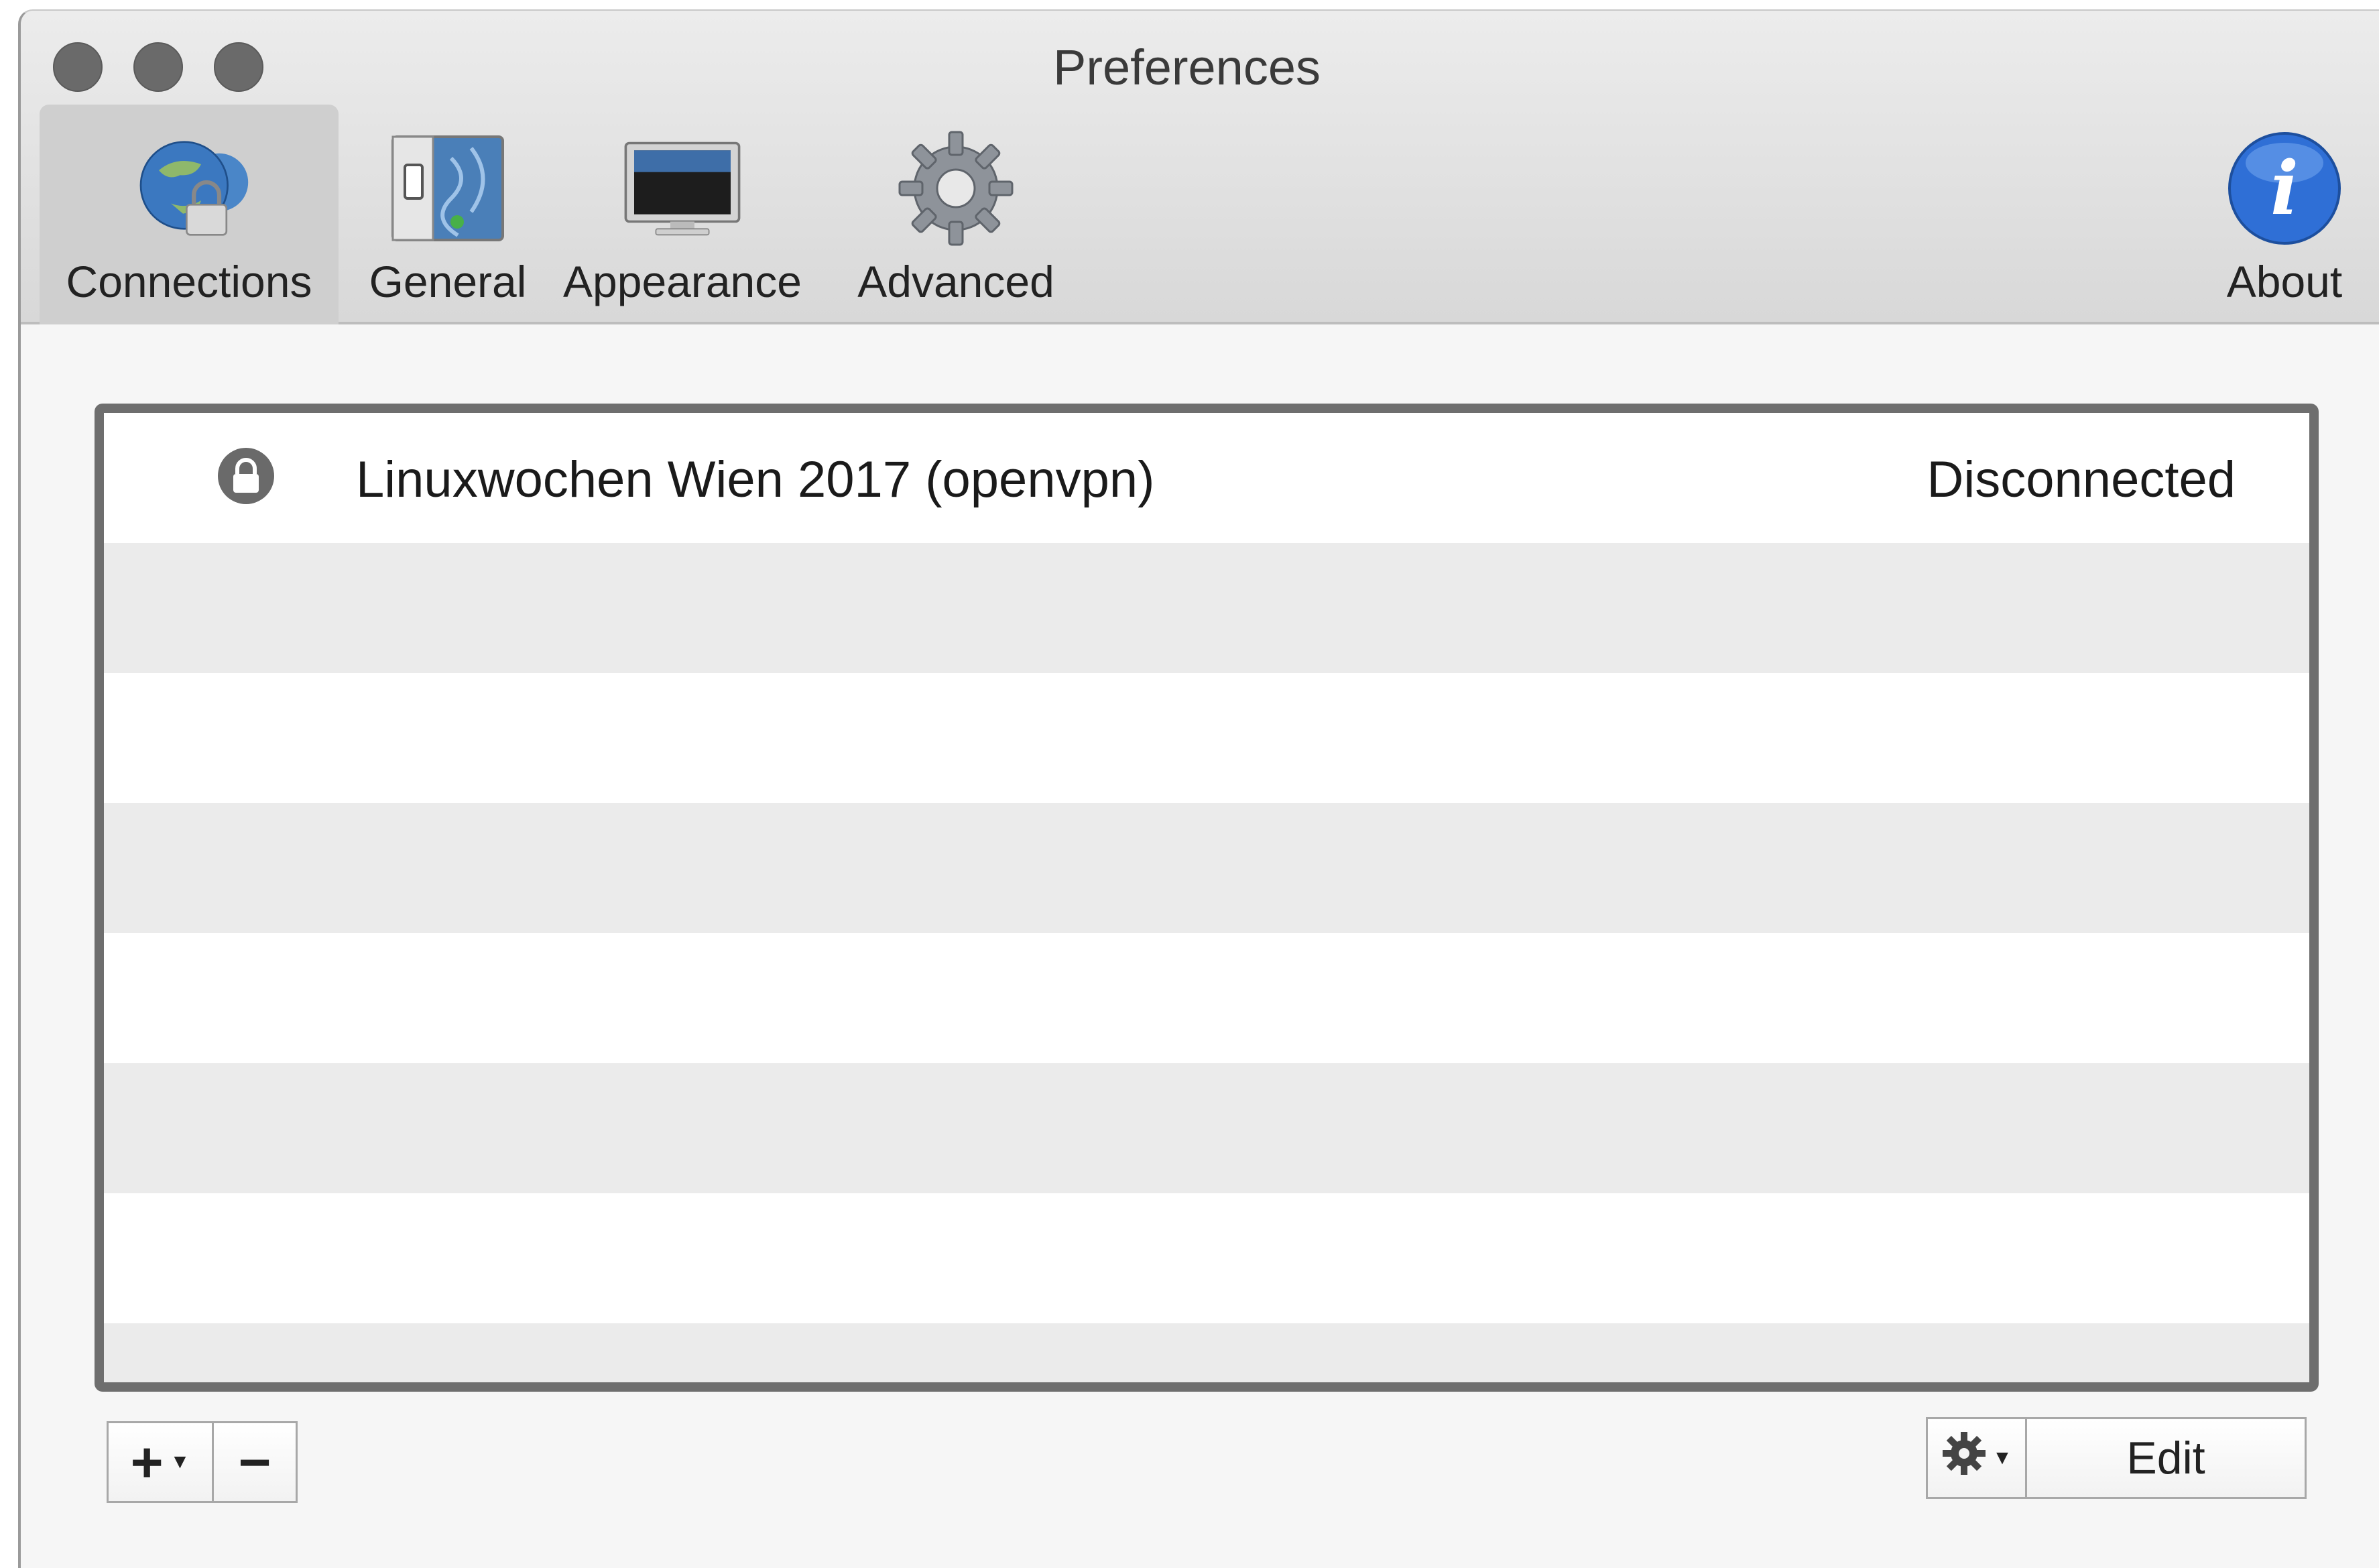  Describe the element at coordinates (447, 188) in the screenshot. I see `switch-panel-icon` at that location.